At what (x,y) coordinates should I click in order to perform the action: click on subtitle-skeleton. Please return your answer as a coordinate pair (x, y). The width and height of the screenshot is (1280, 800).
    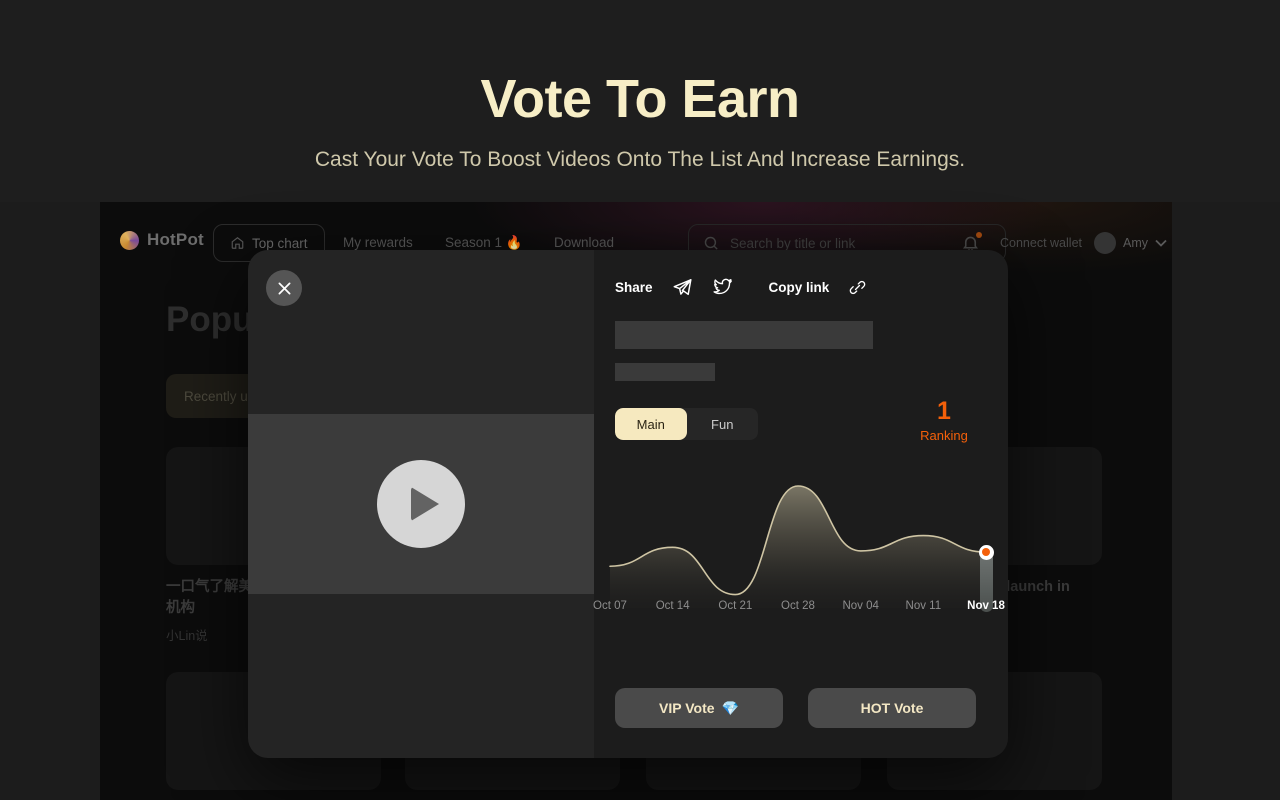
    Looking at the image, I should click on (665, 372).